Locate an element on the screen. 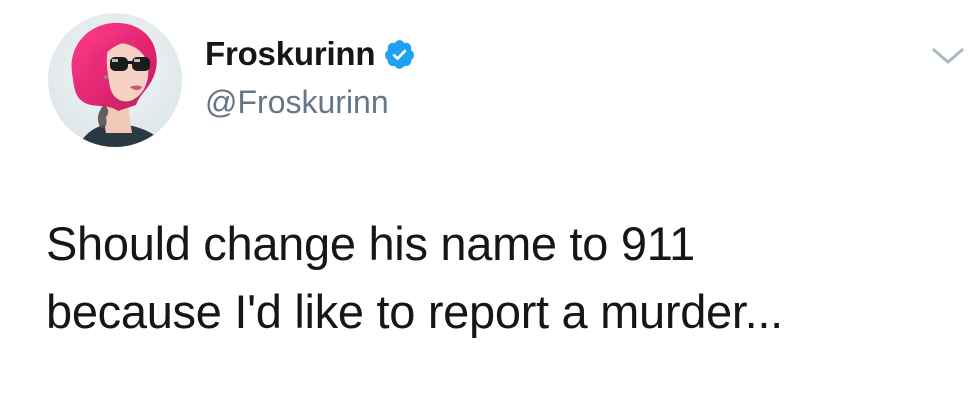  chevron-down-icon is located at coordinates (948, 56).